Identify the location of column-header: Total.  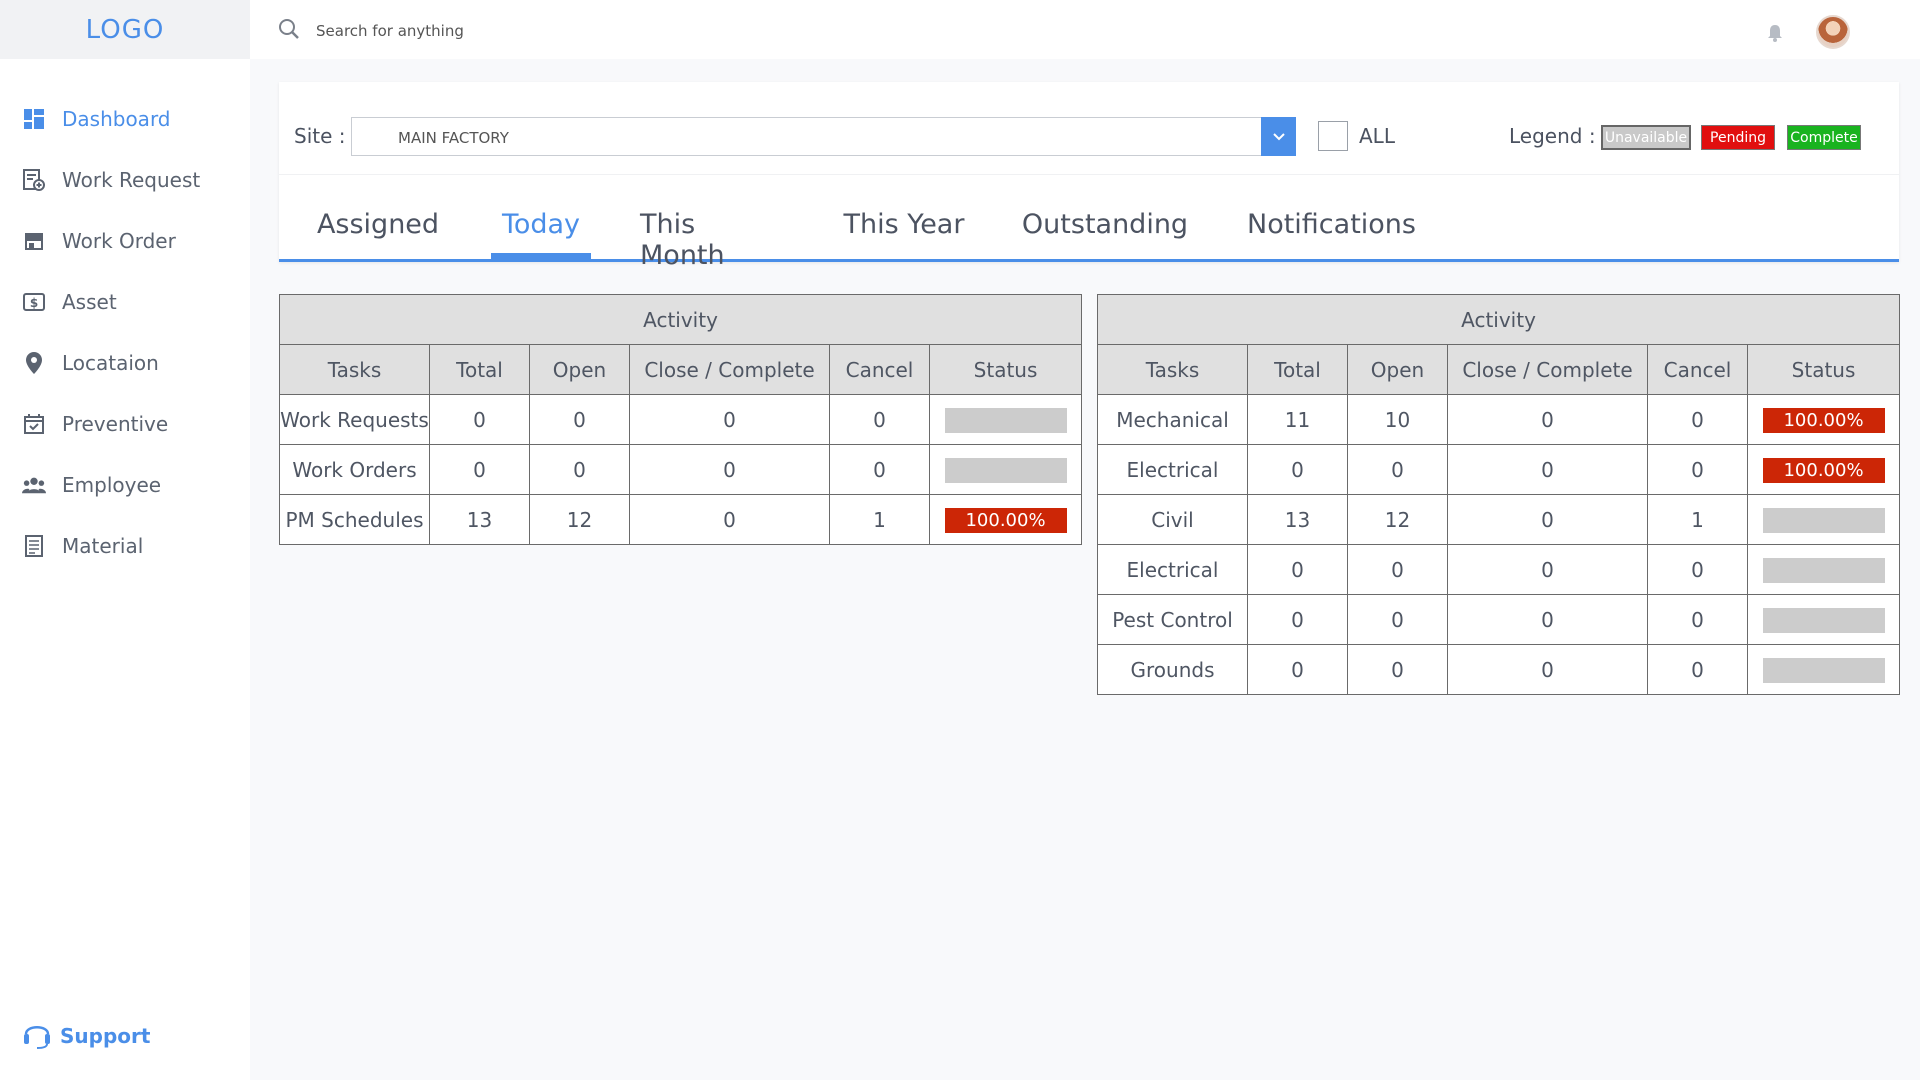
(1297, 369).